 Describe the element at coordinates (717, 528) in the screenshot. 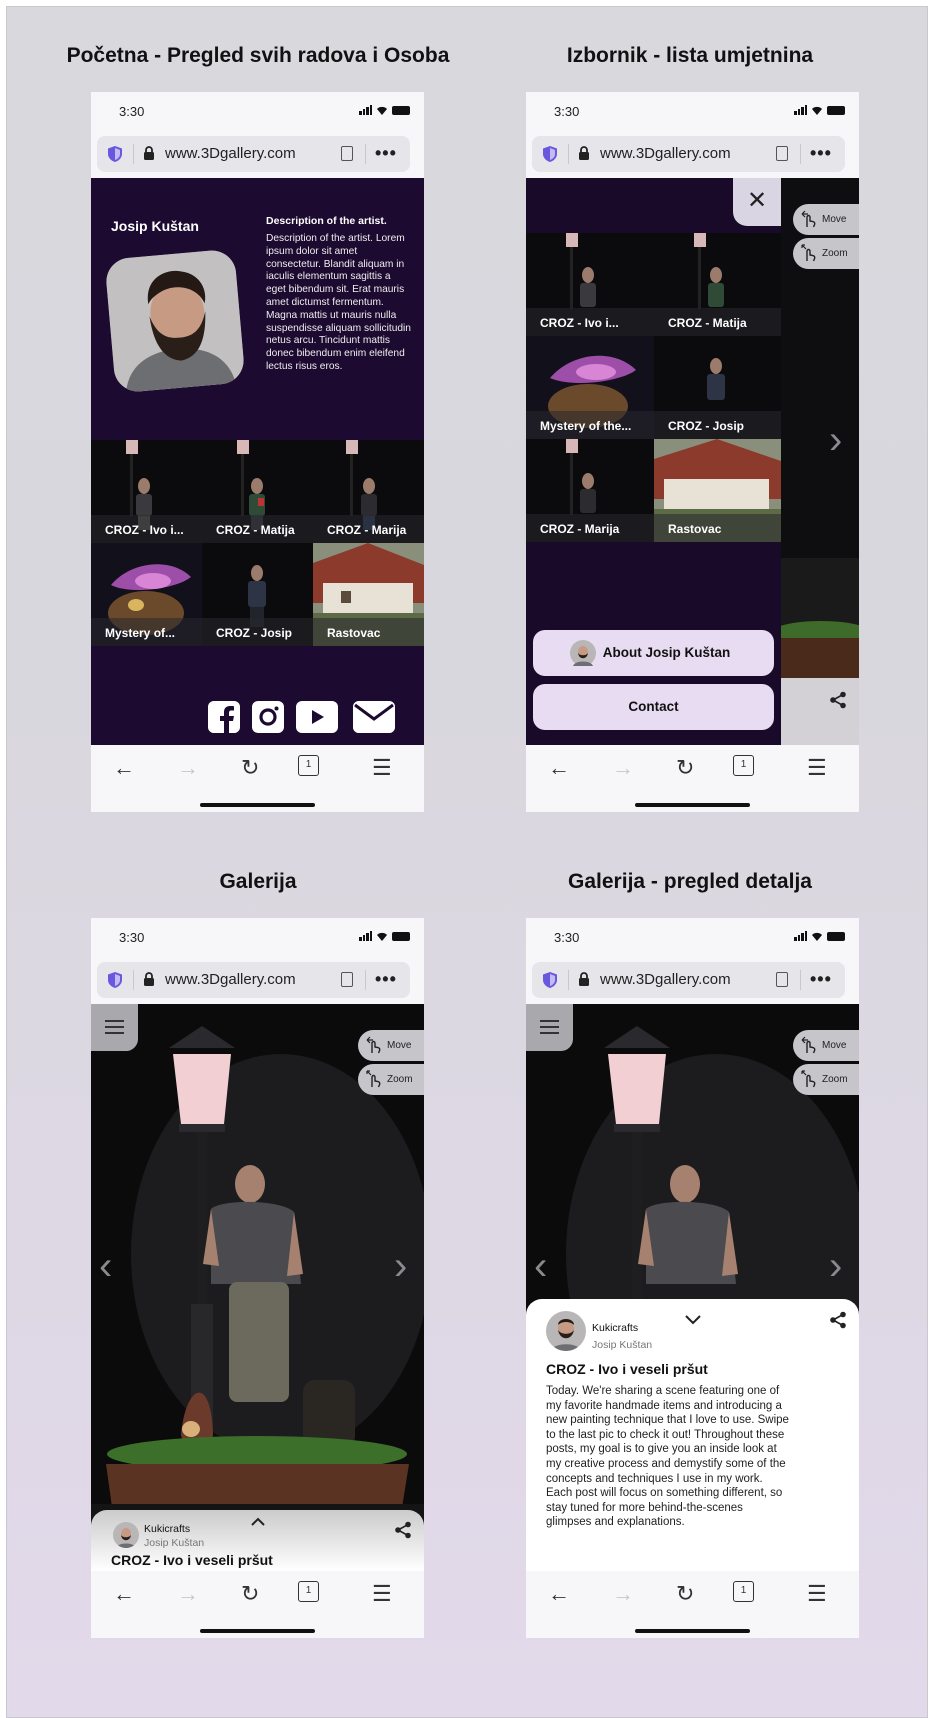

I see `work-label: Rastovac` at that location.